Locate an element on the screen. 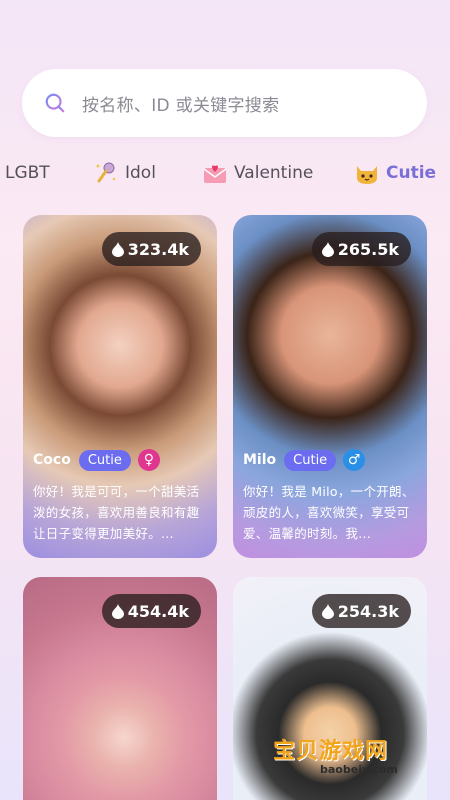 Image resolution: width=450 pixels, height=800 pixels. category-tabs: LGBT Idol Valentine Cutie is located at coordinates (225, 173).